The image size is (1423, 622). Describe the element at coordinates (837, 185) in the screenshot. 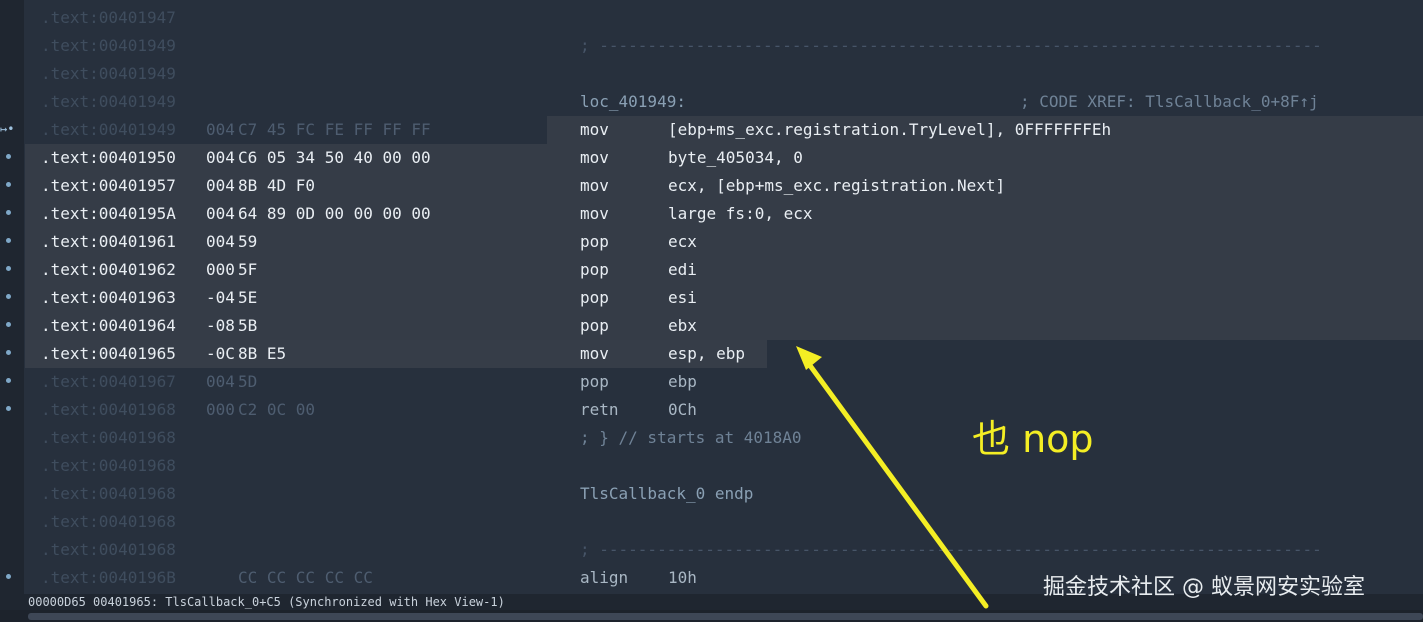

I see `instruction-operands: ecx, [ebp+ms_exc.registration.Next]` at that location.